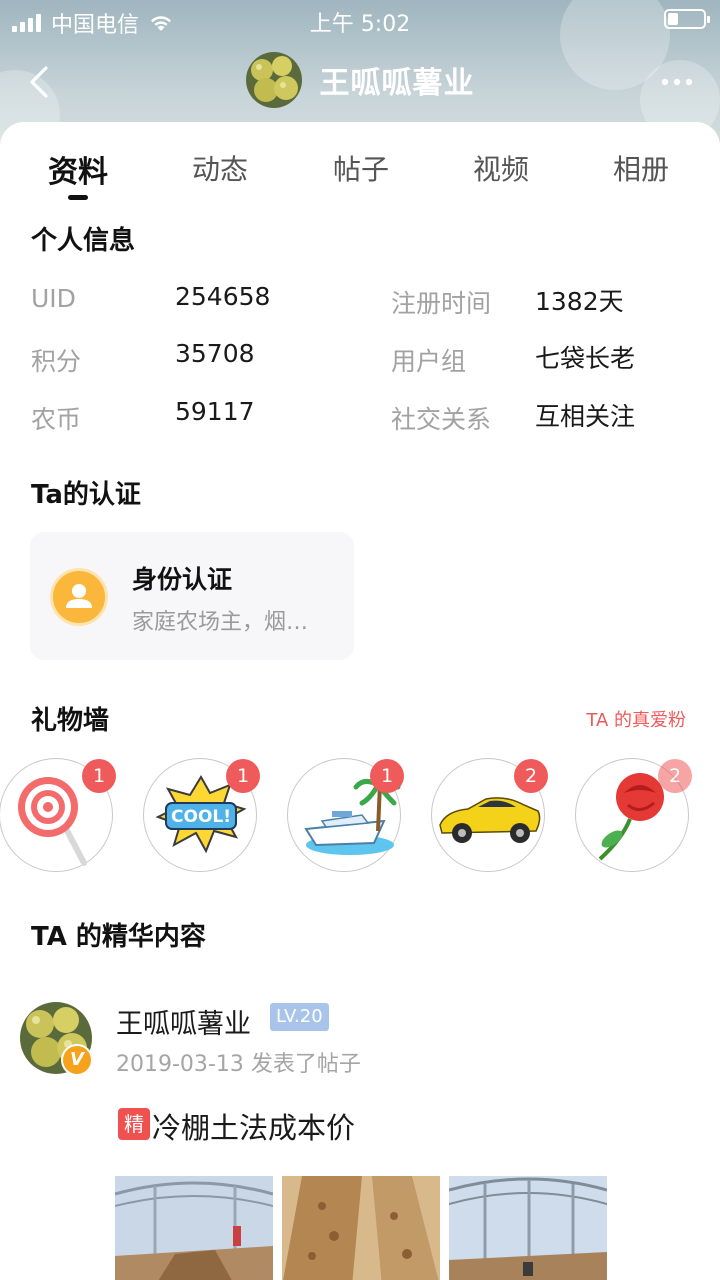 Image resolution: width=720 pixels, height=1280 pixels. I want to click on verified-badge-icon: V, so click(77, 1060).